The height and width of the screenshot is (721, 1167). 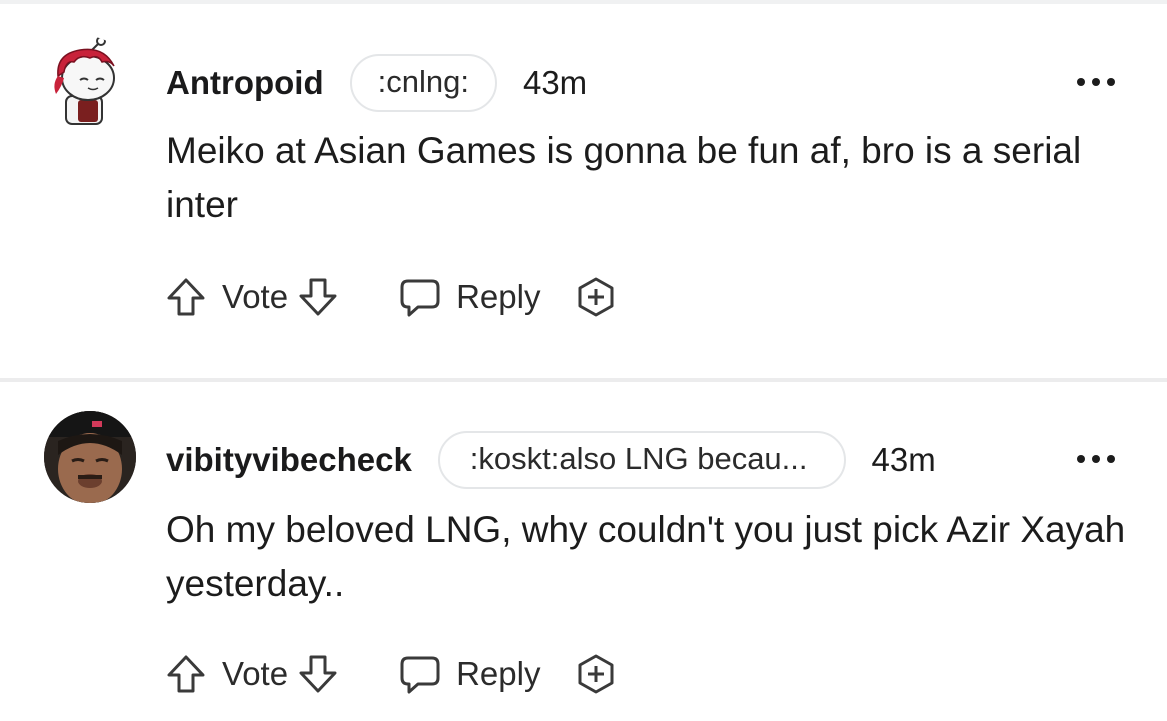 I want to click on comment-meta: Antropoid :cnlng: 43m, so click(x=376, y=83).